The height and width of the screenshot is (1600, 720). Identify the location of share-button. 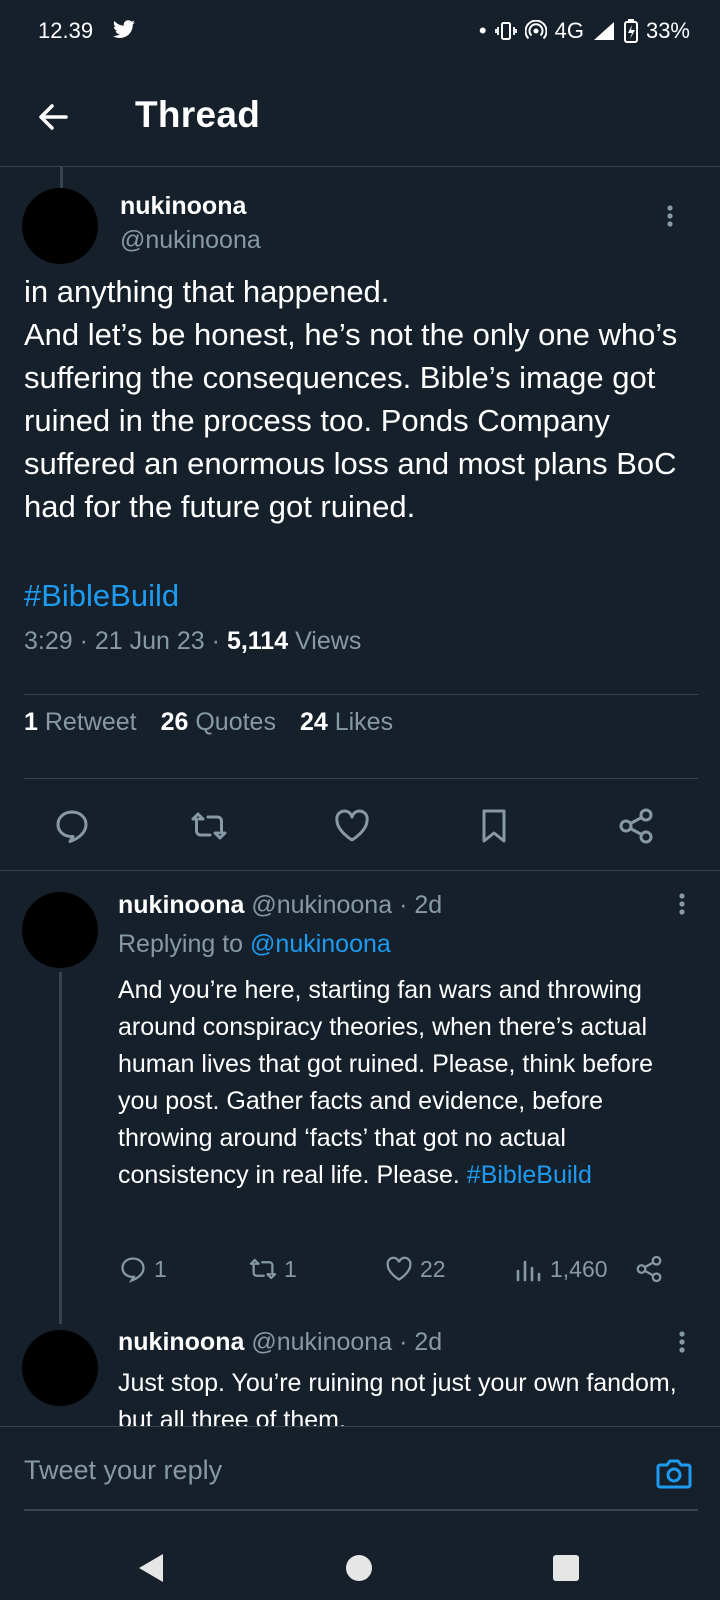
(649, 1269).